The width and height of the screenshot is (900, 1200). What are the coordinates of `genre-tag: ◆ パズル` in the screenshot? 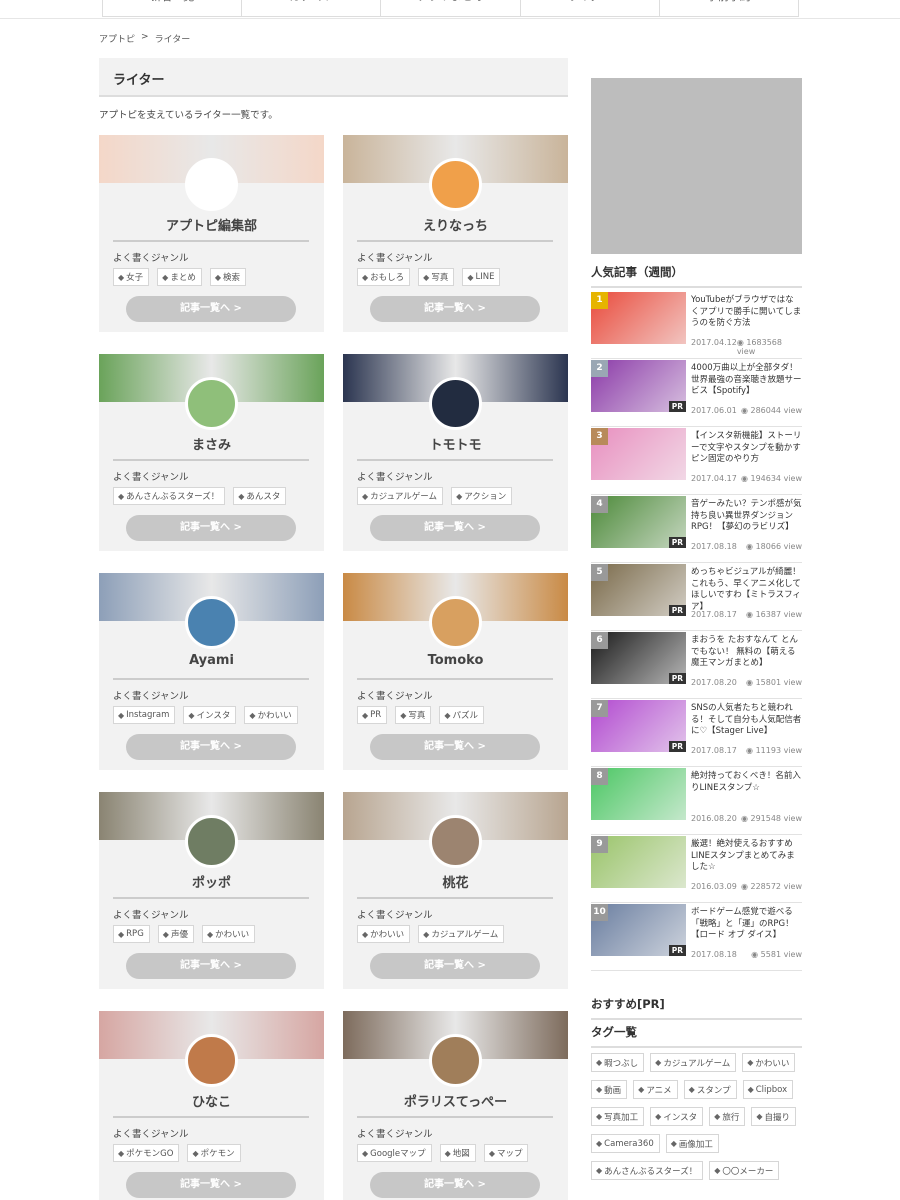 It's located at (462, 715).